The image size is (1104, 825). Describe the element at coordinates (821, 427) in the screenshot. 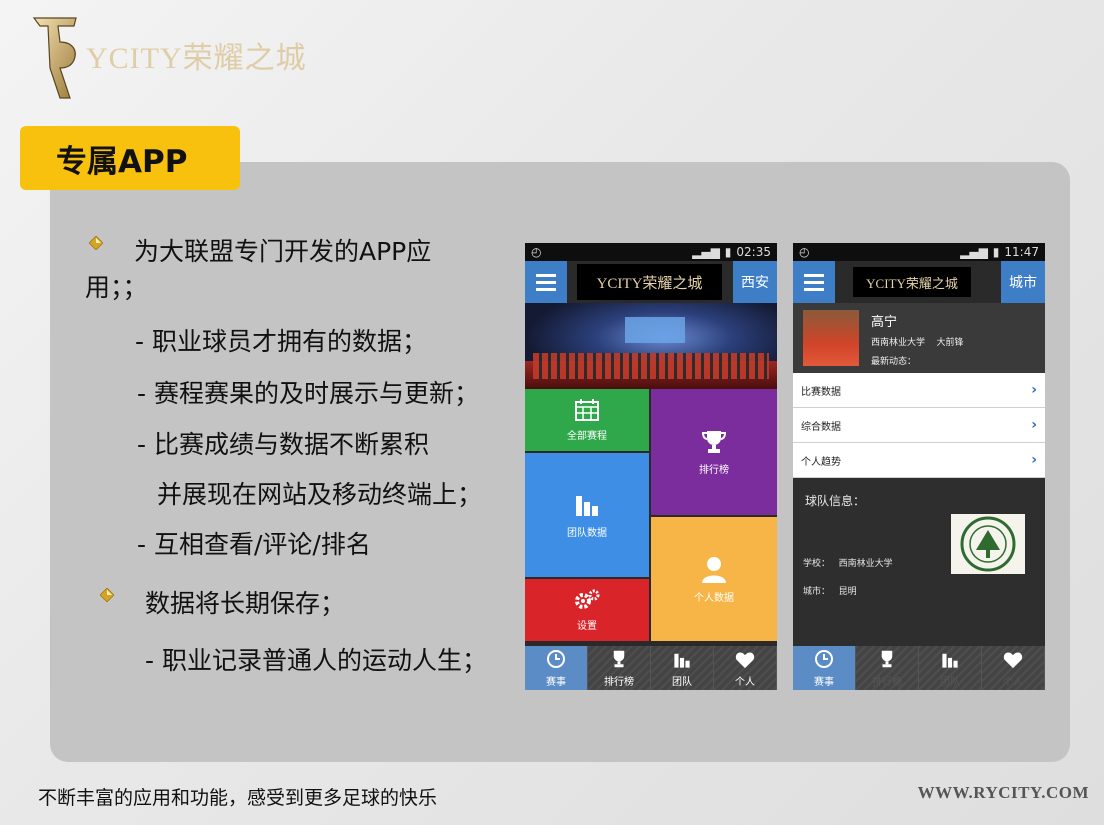

I see `link-label: 综合数据` at that location.